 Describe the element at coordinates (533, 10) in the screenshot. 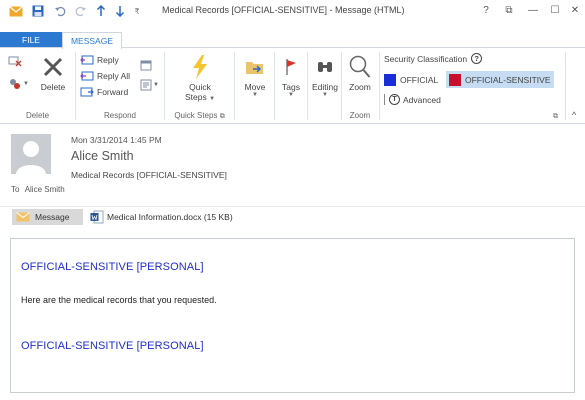

I see `minimize-icon: —` at that location.